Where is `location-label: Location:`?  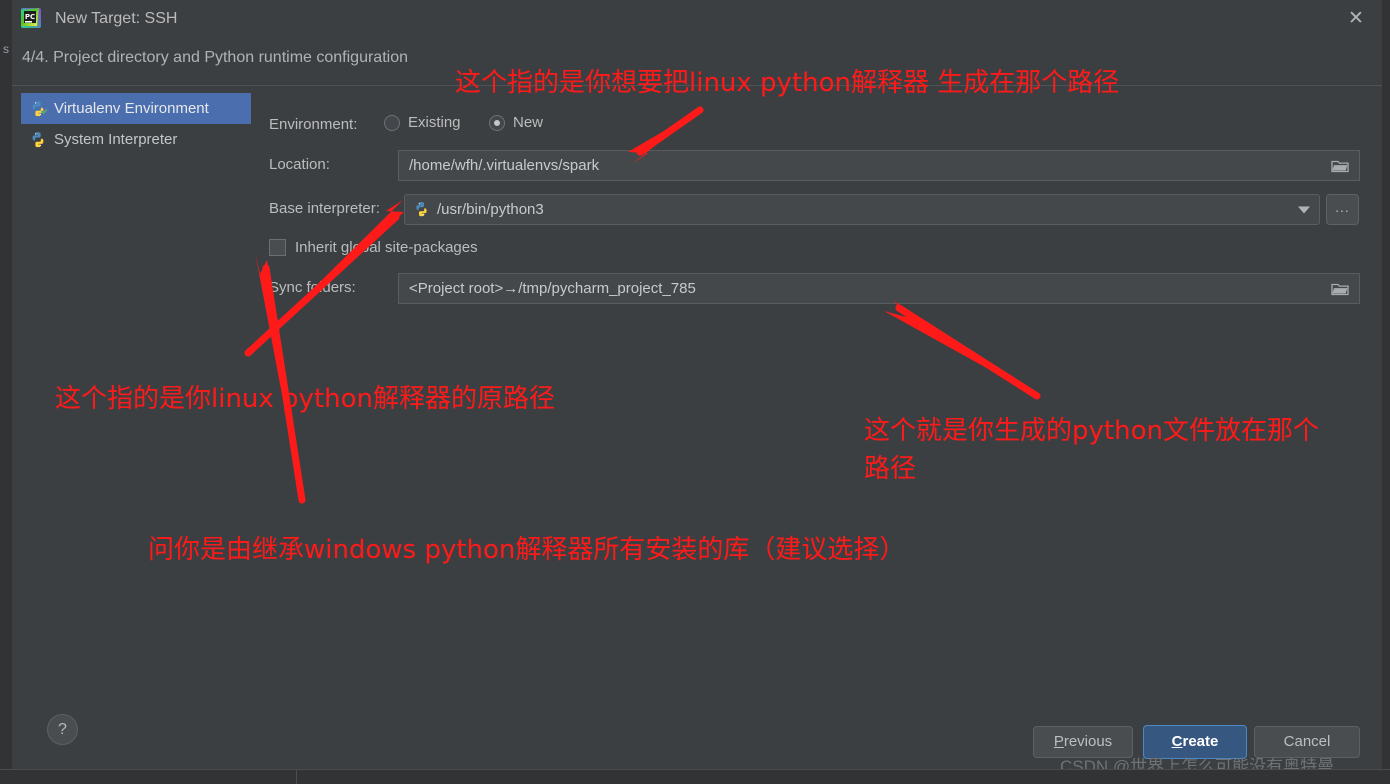 location-label: Location: is located at coordinates (299, 164).